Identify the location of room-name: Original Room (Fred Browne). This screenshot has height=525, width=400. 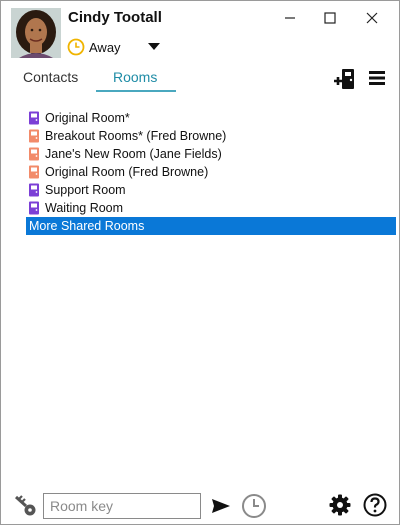
(127, 172).